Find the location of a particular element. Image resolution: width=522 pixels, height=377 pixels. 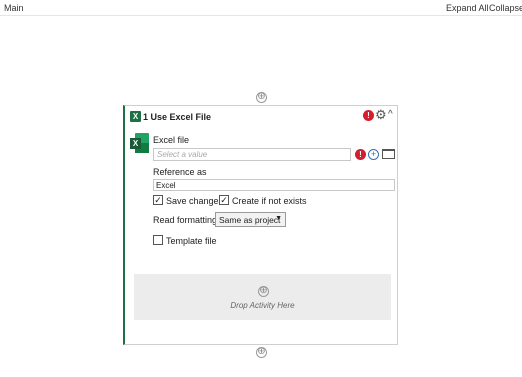

drop-activity-zone: ⊕ Drop Activity Here is located at coordinates (262, 297).